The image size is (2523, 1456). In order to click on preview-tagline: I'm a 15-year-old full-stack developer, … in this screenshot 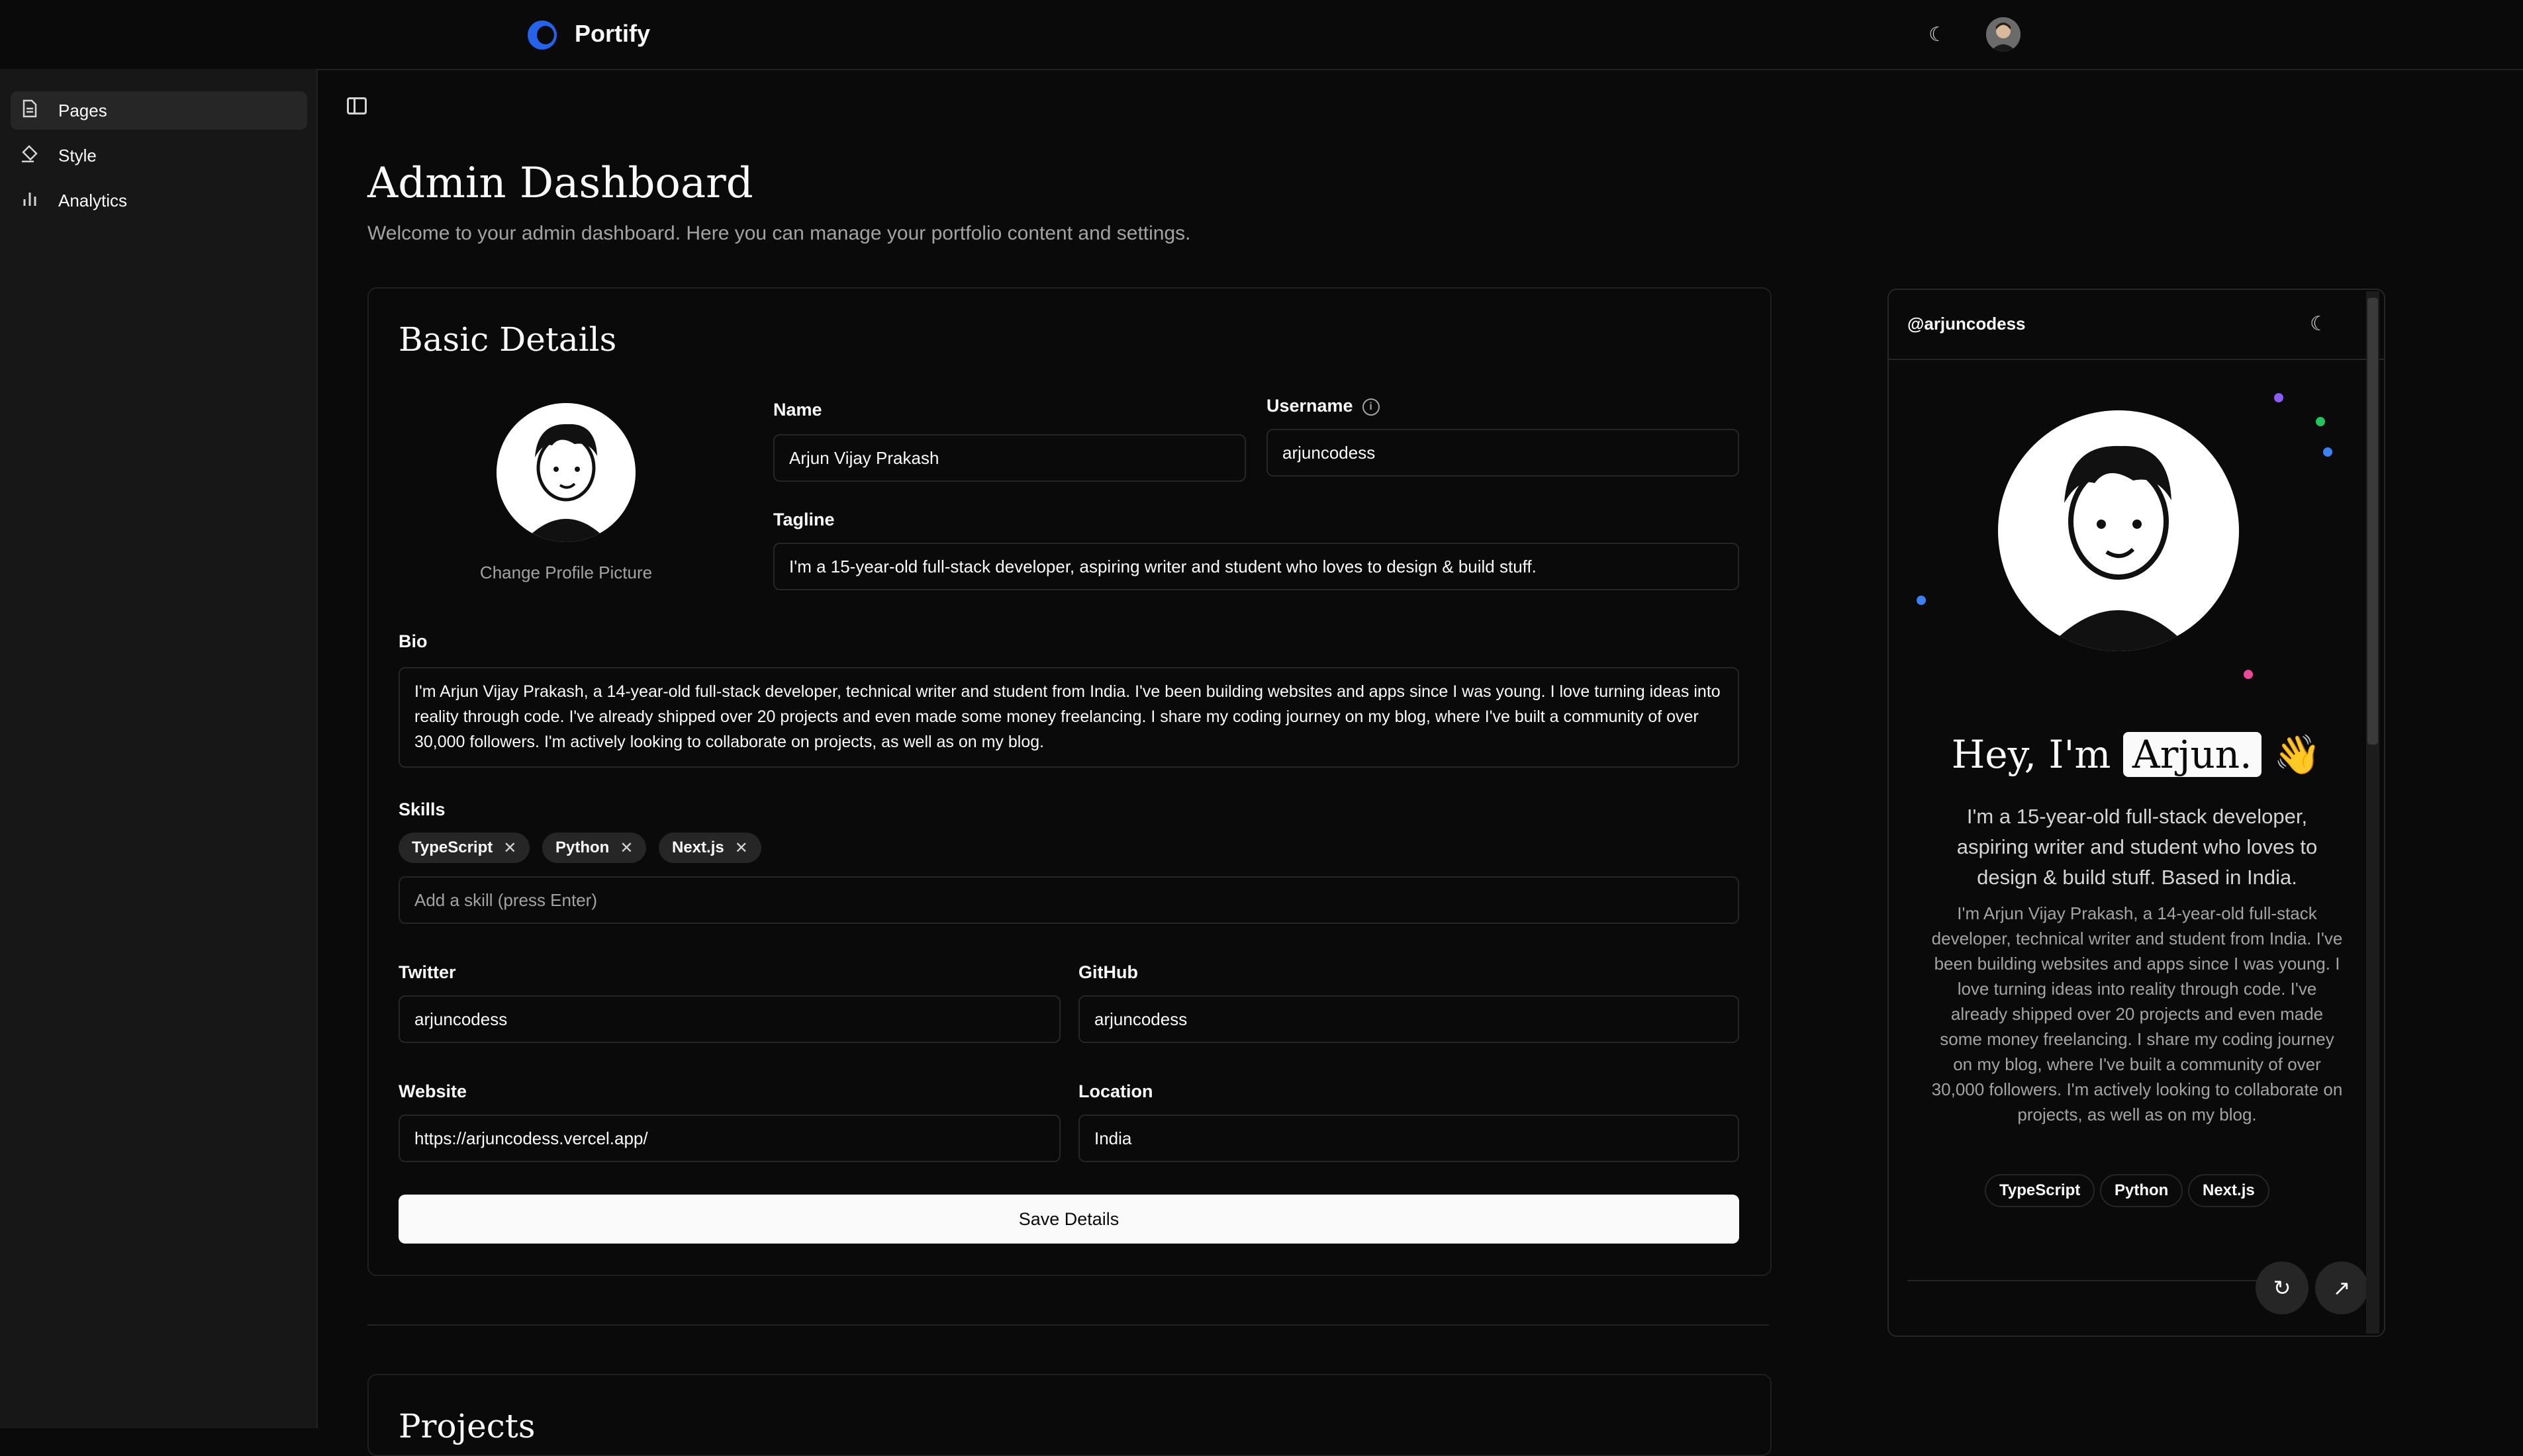, I will do `click(2137, 847)`.